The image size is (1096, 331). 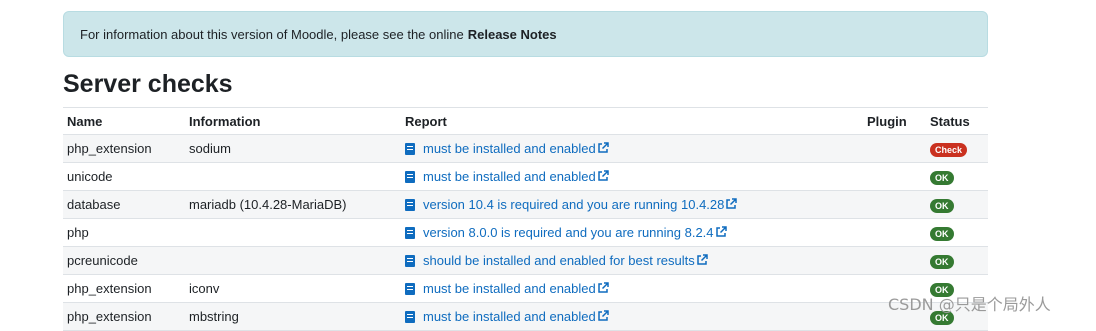 I want to click on status-badge: Check, so click(x=949, y=149).